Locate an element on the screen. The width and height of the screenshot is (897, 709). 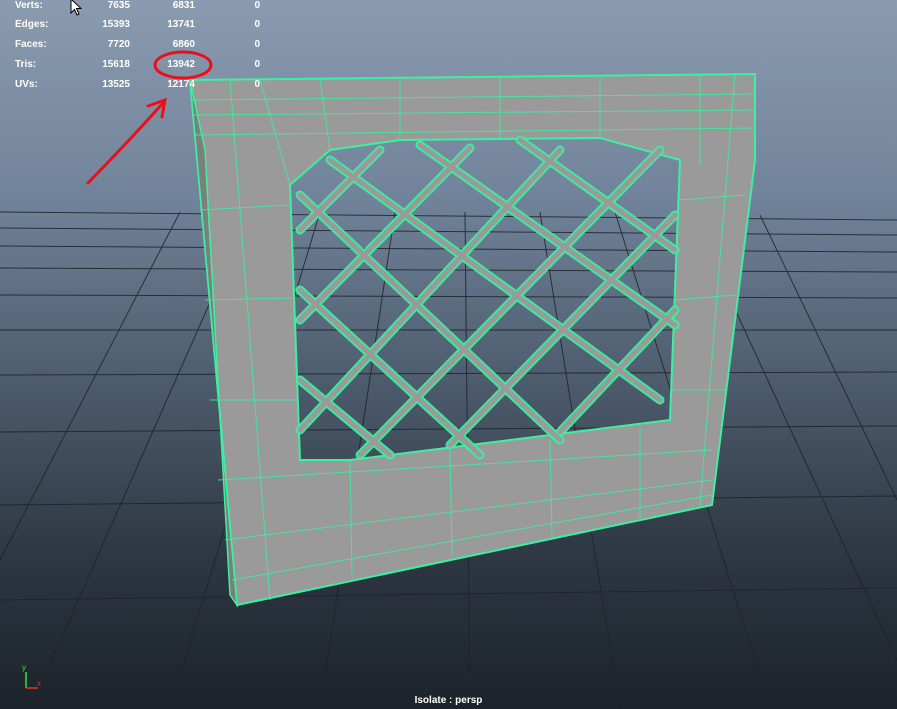
annotation-arrow is located at coordinates (126, 141).